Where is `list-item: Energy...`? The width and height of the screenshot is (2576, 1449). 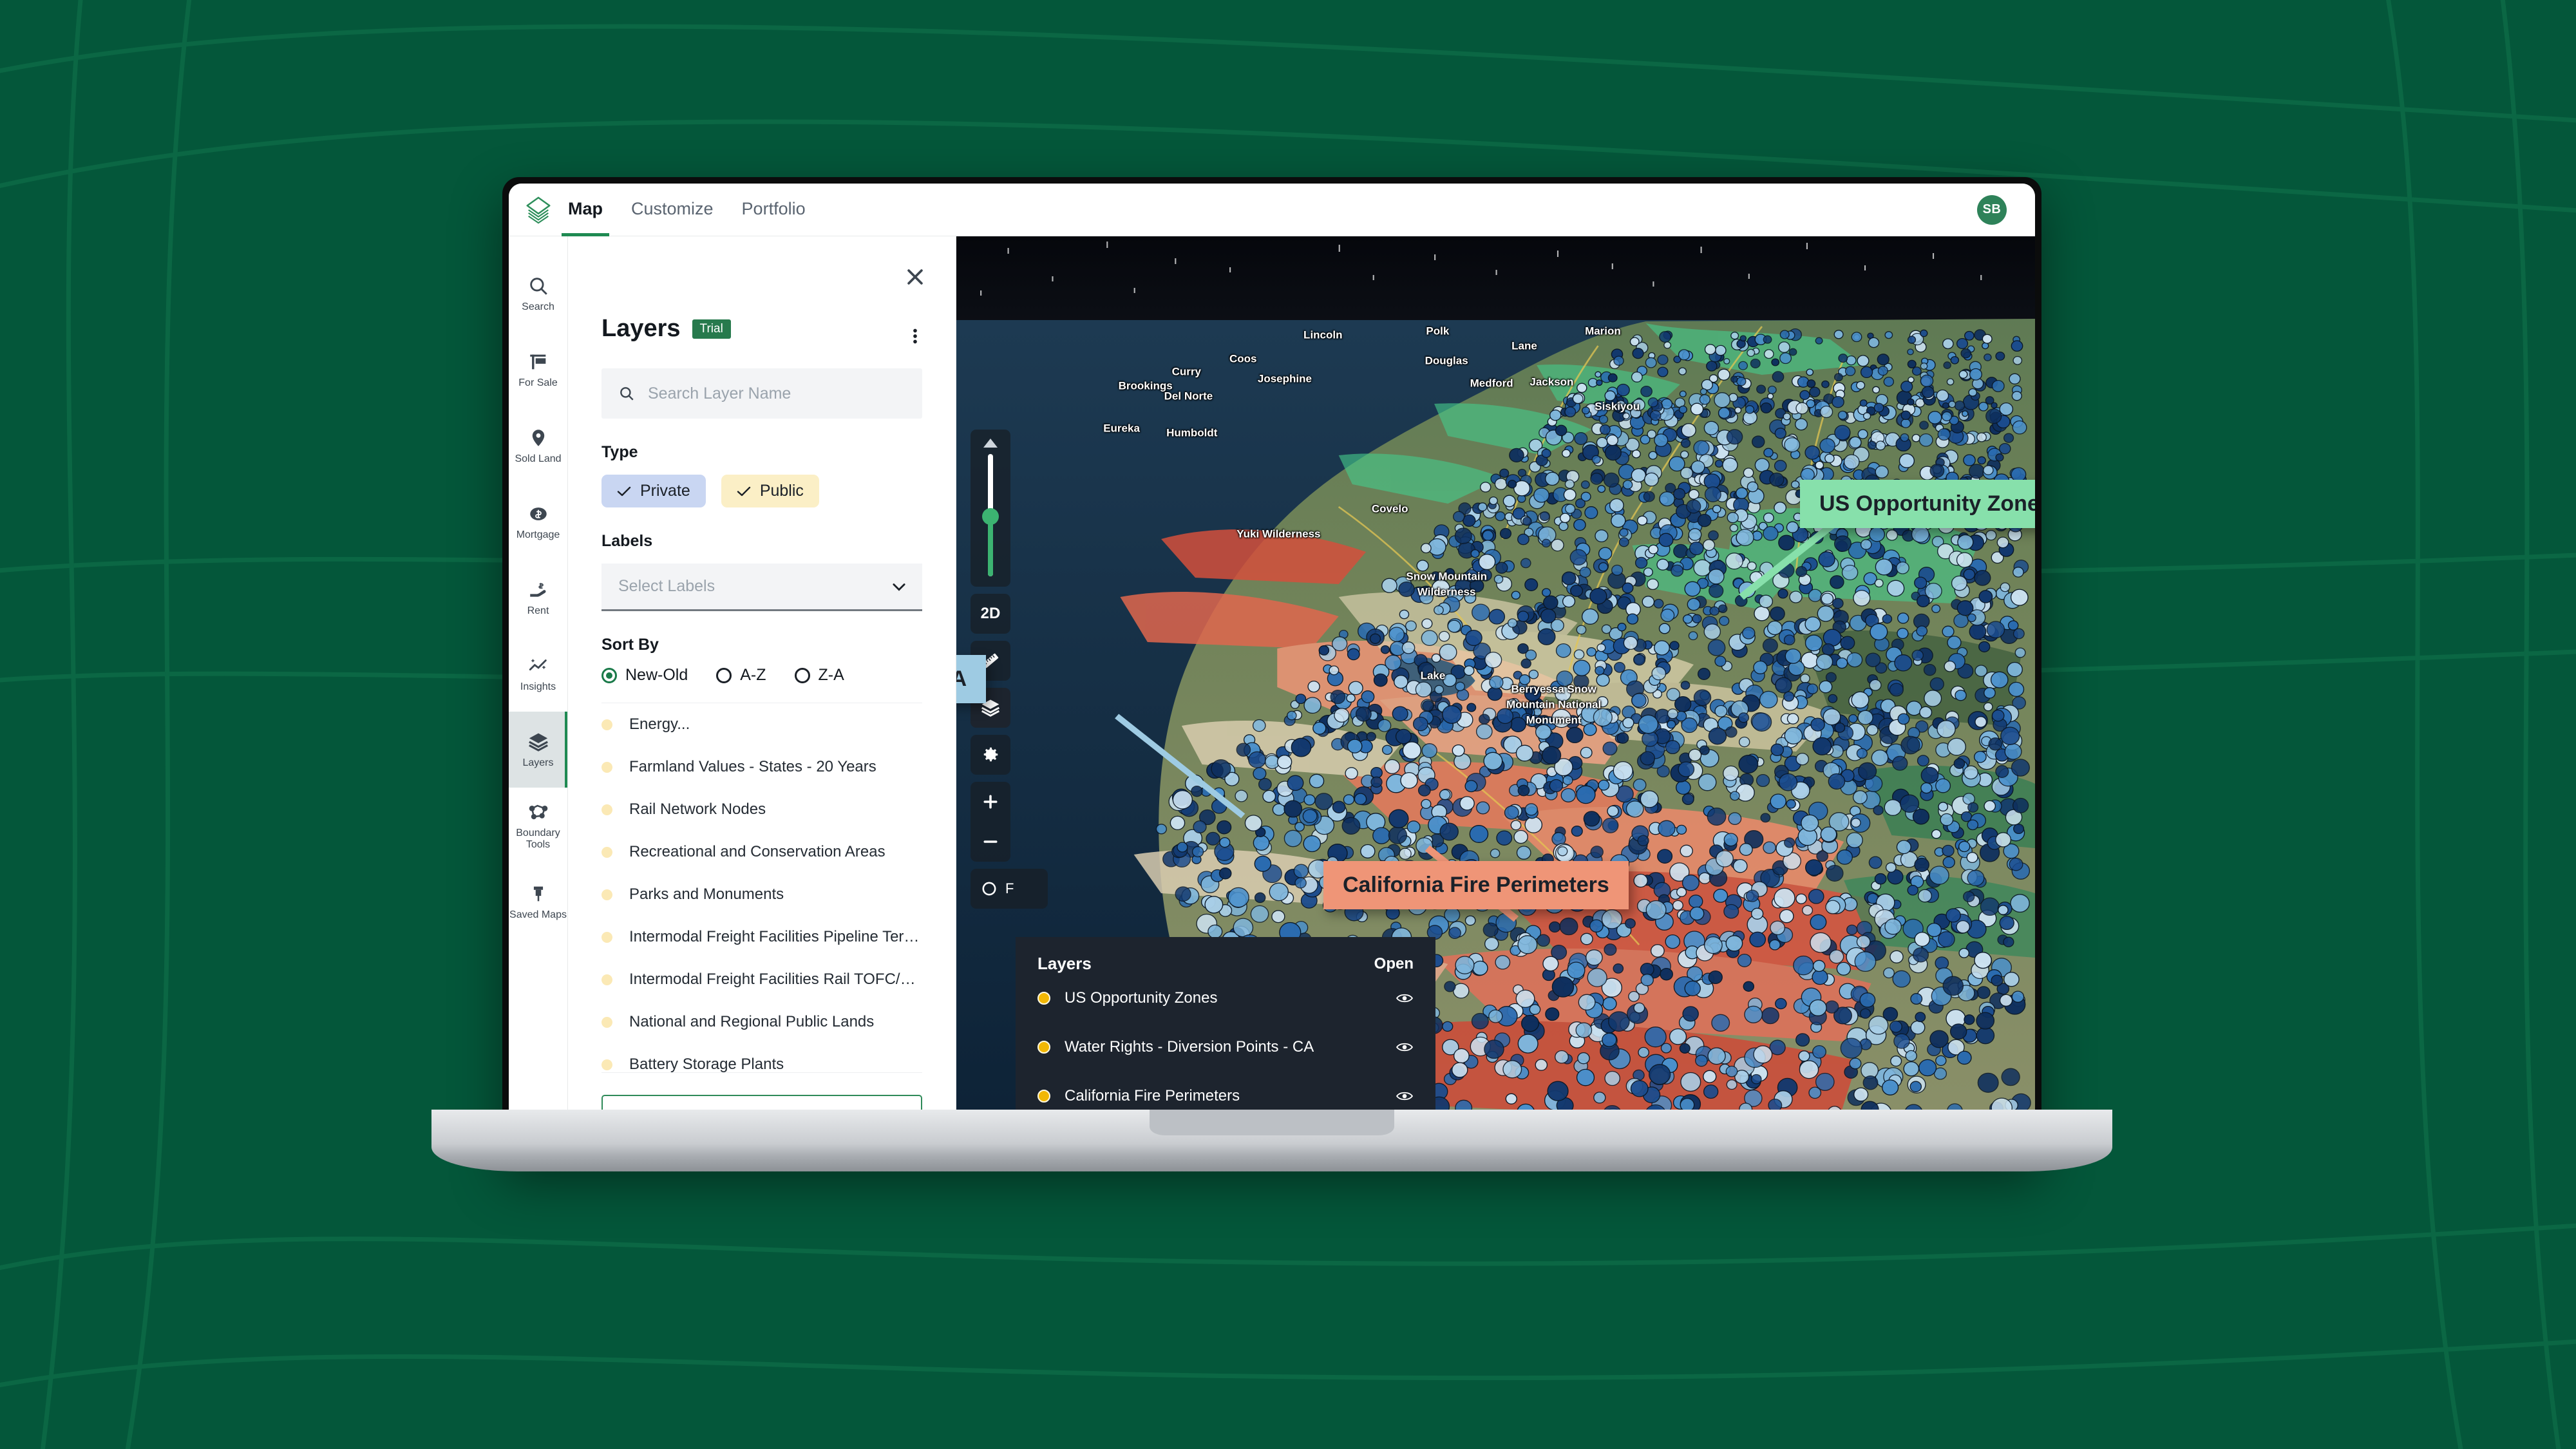
list-item: Energy... is located at coordinates (761, 724).